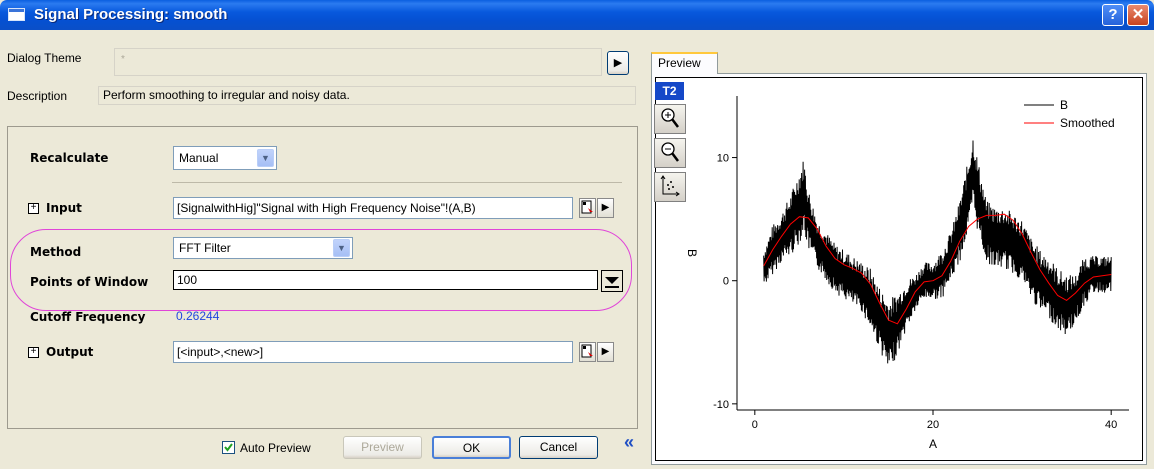 This screenshot has width=1154, height=469. I want to click on y-axis-title: B, so click(692, 253).